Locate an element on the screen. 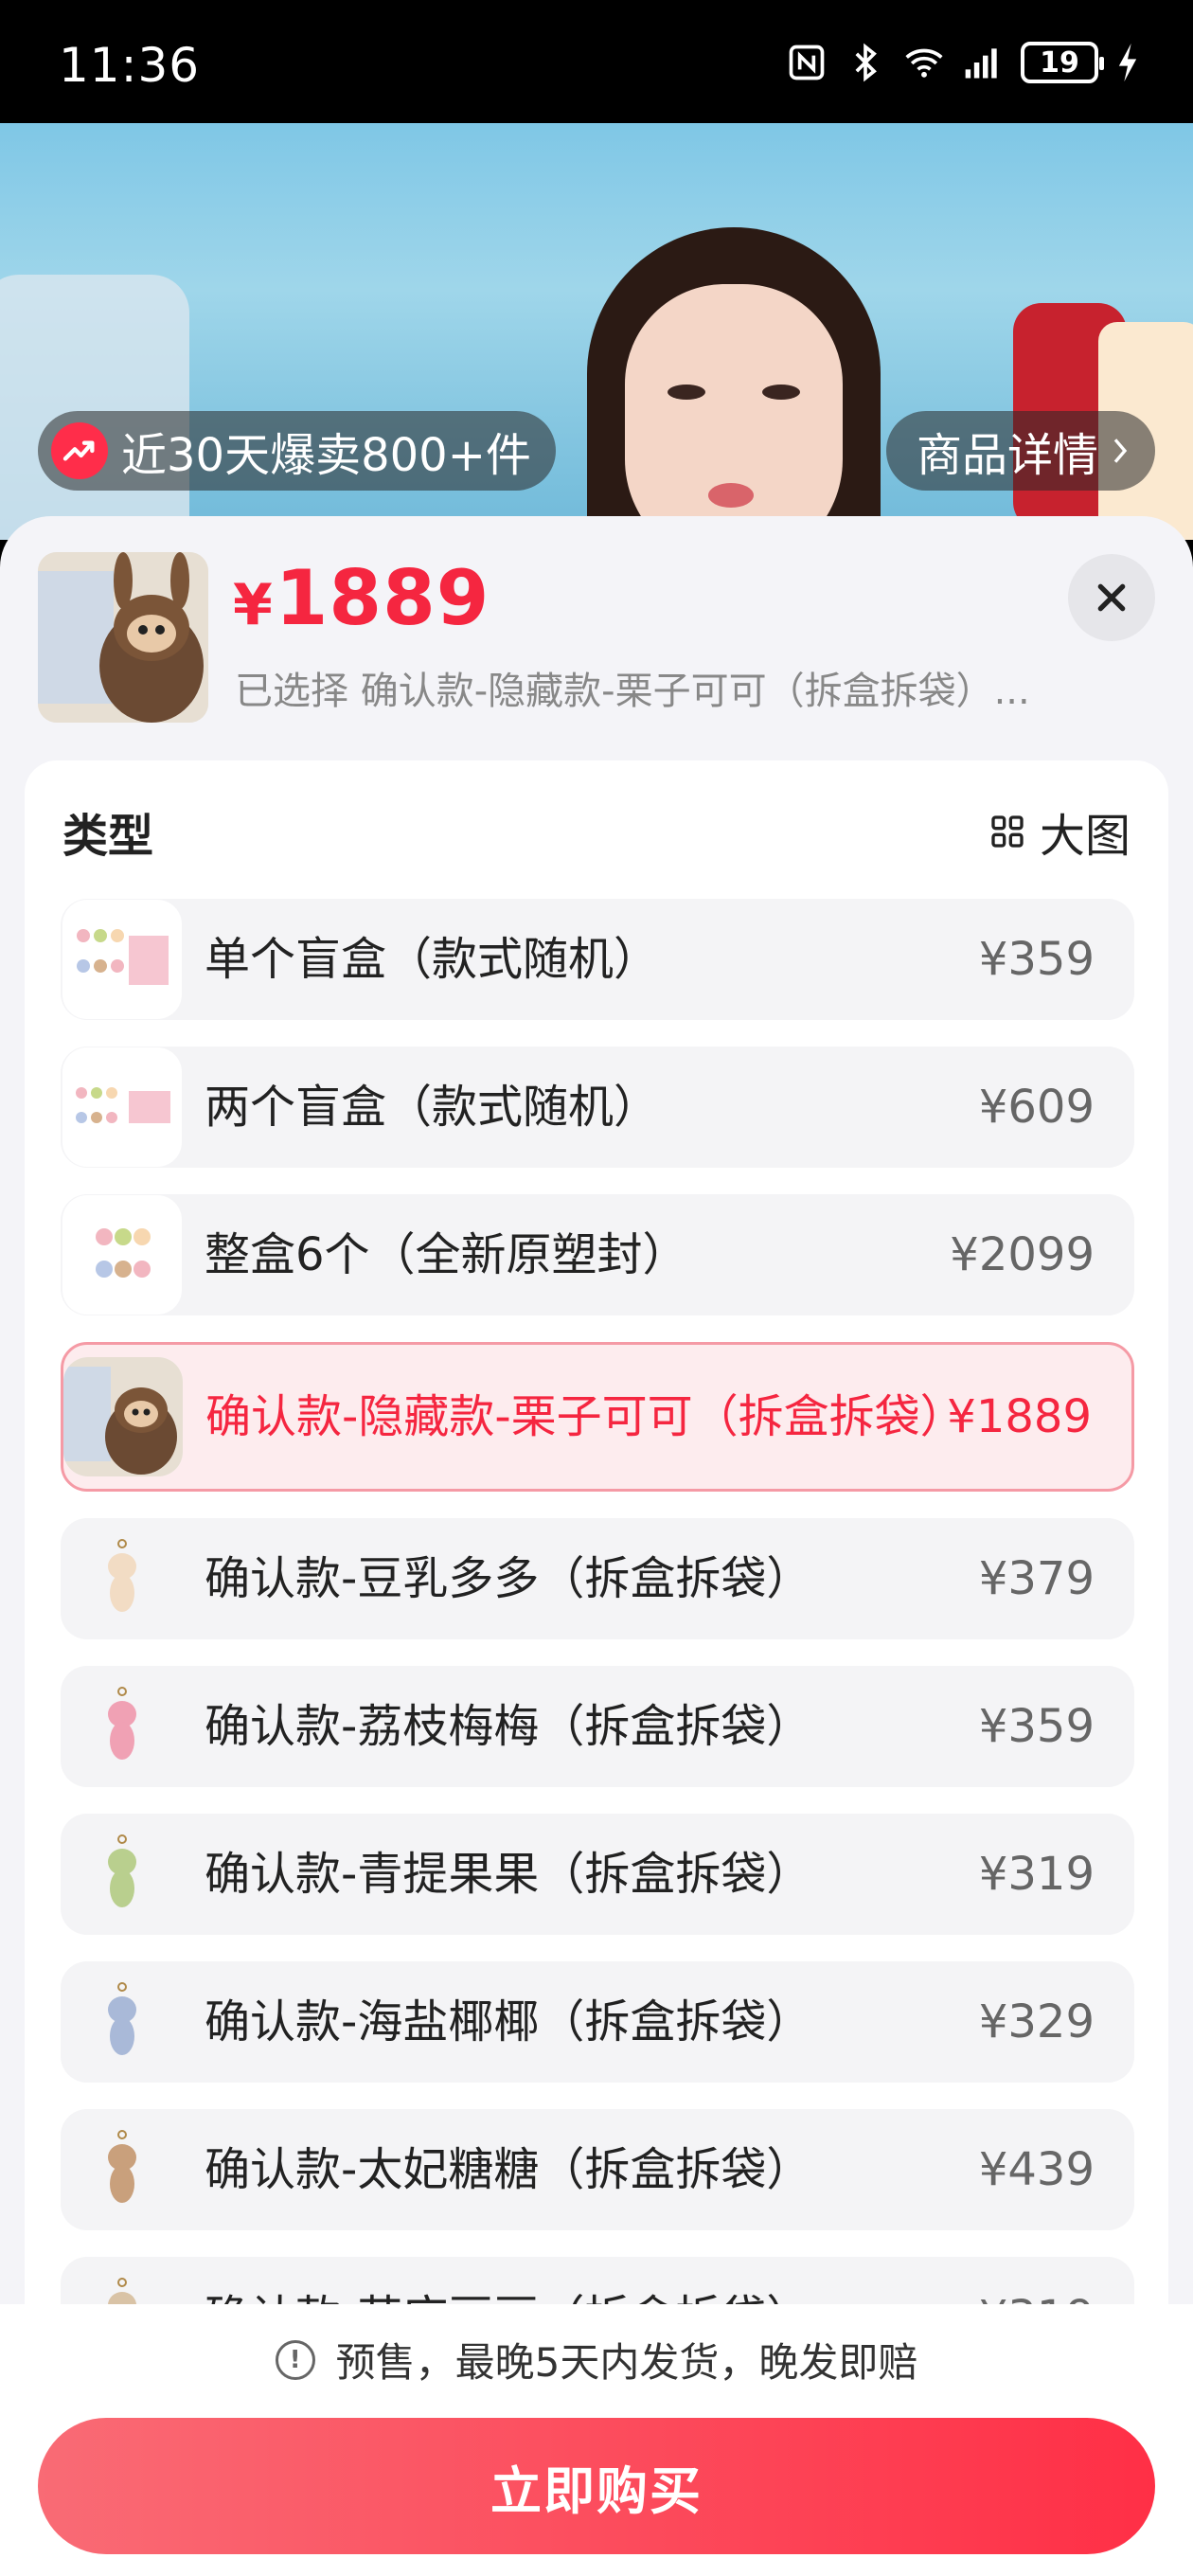 Image resolution: width=1193 pixels, height=2576 pixels. option-item-selected: 确认款-隐藏款-栗子可可（拆盒拆袋） ¥1889 is located at coordinates (597, 1417).